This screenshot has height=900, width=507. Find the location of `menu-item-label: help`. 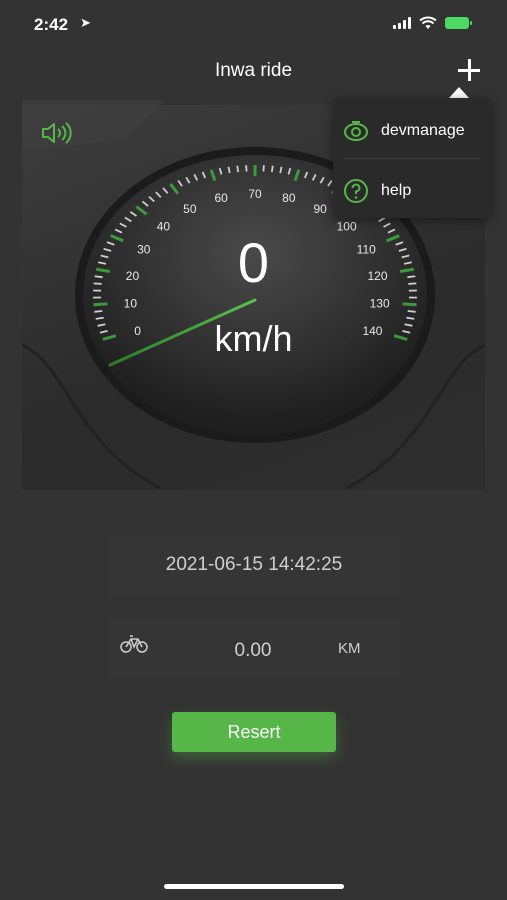

menu-item-label: help is located at coordinates (396, 190).